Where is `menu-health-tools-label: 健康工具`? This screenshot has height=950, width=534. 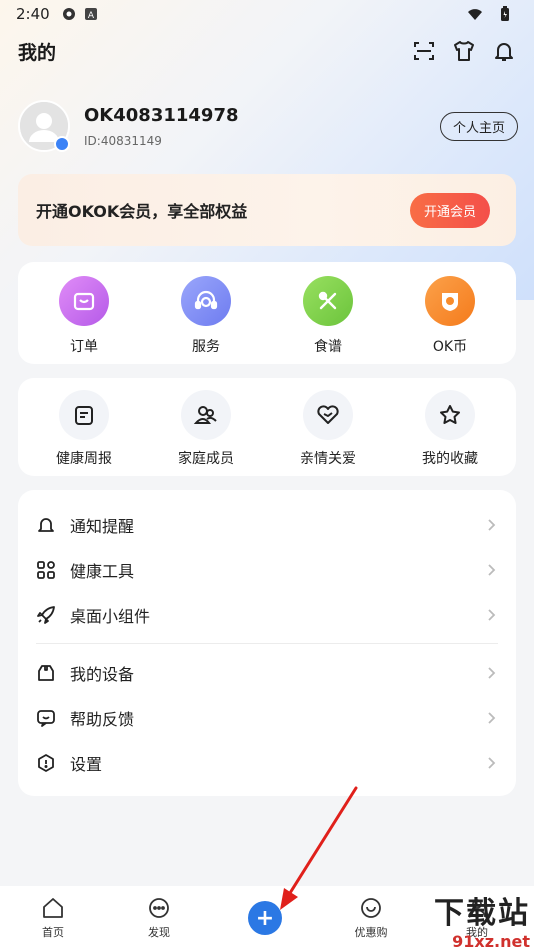
menu-health-tools-label: 健康工具 is located at coordinates (102, 571).